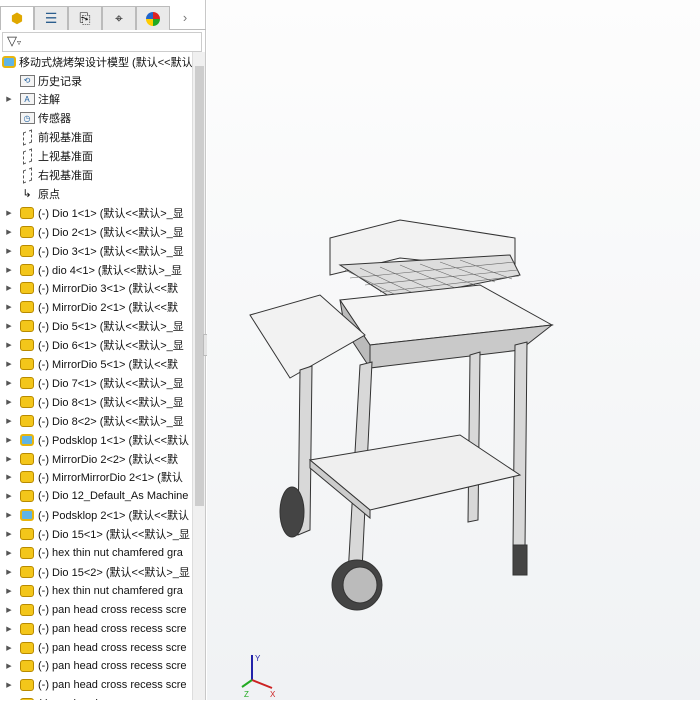  I want to click on tree-item: ▶ (-) Dio 8<1> (默认<<默认>_显, so click(96, 401).